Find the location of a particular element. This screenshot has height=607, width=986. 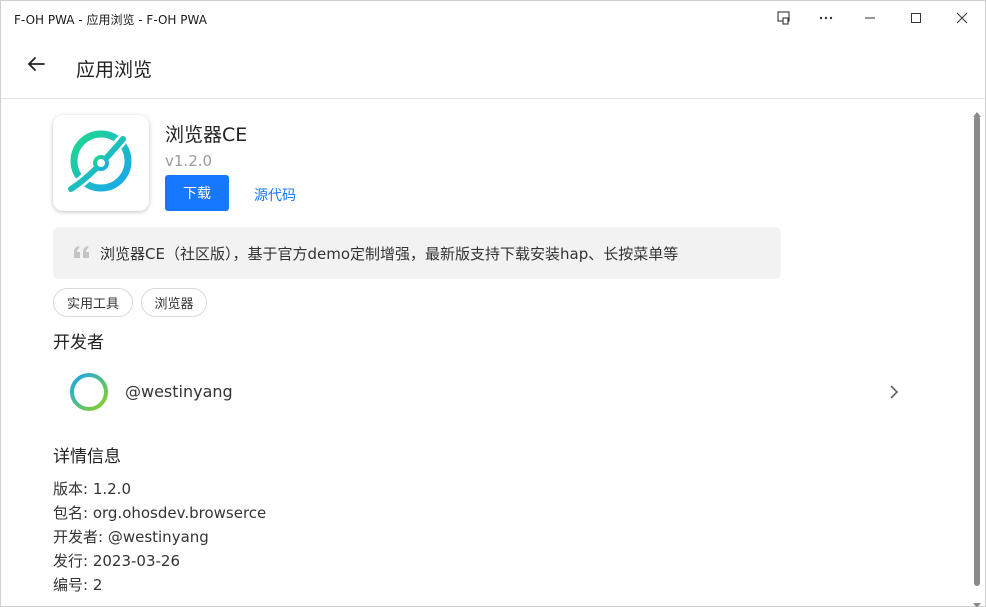

scrollbar-thumb is located at coordinates (977, 351).